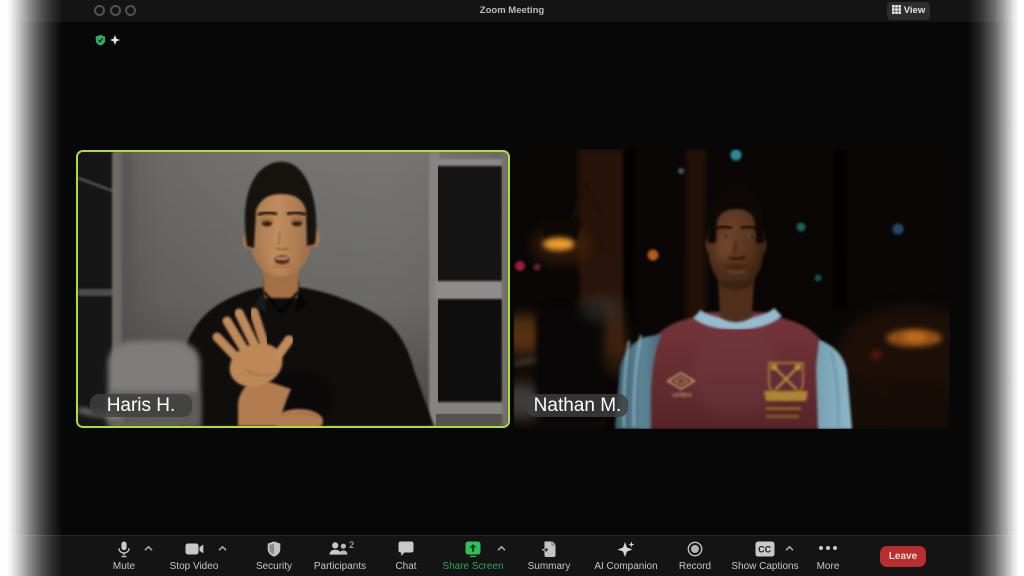  What do you see at coordinates (764, 550) in the screenshot?
I see `svg-text: CC` at bounding box center [764, 550].